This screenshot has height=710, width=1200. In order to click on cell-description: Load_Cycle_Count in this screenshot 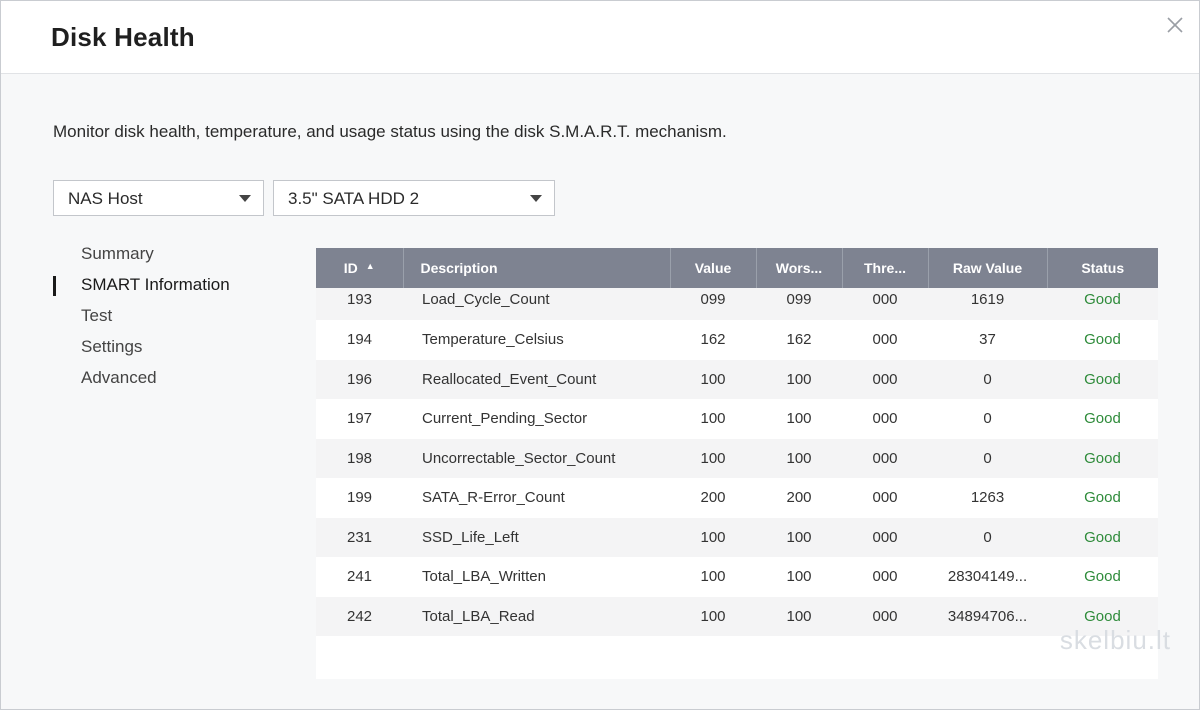, I will do `click(486, 299)`.